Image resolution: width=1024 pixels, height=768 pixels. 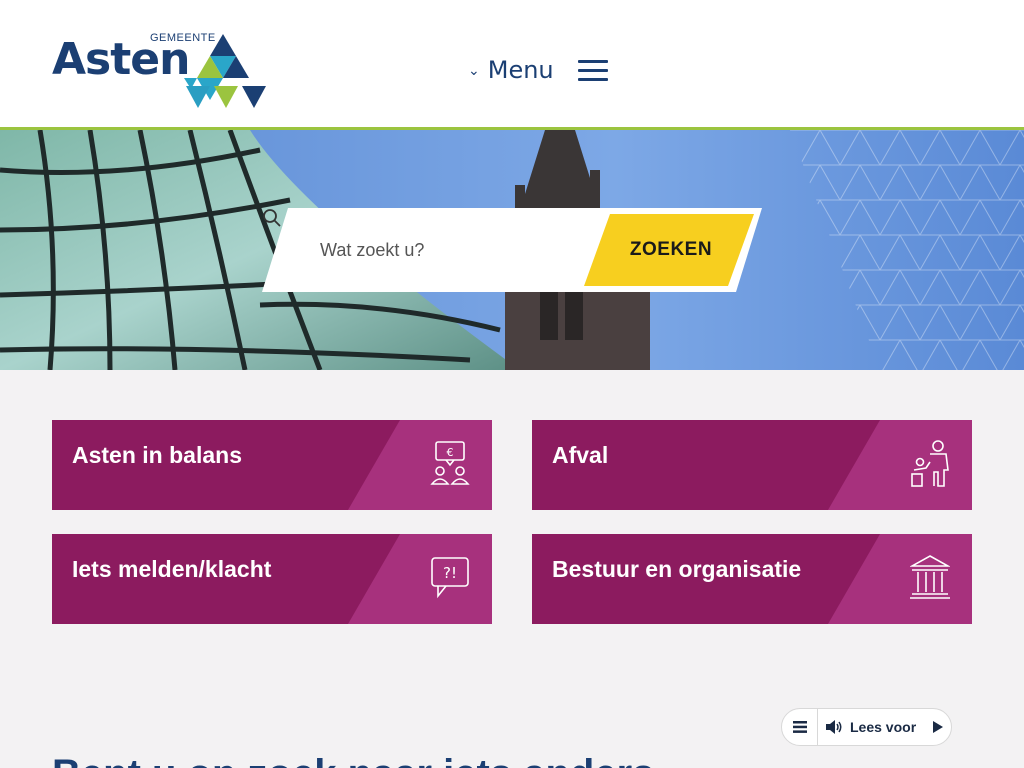 I want to click on search-button: ZOEKEN, so click(x=671, y=250).